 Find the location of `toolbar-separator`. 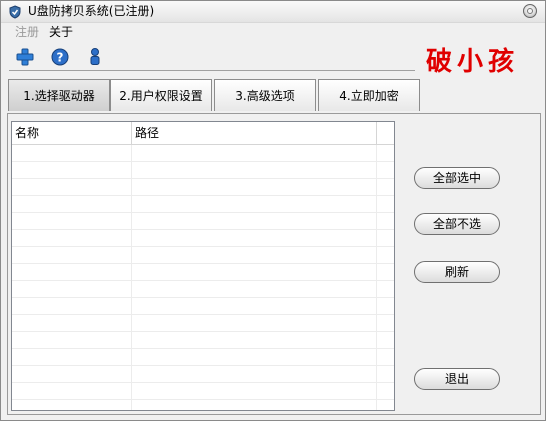

toolbar-separator is located at coordinates (212, 70).